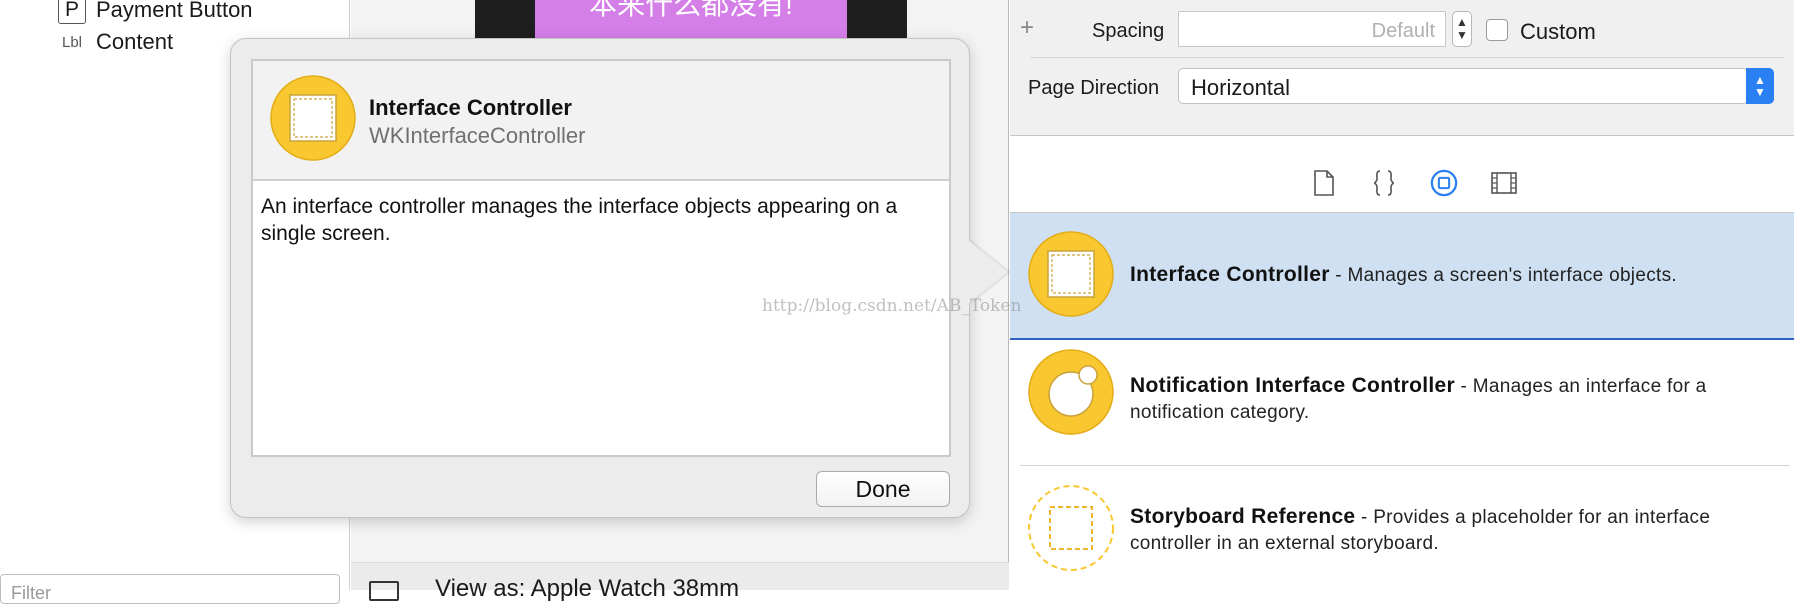  Describe the element at coordinates (1243, 516) in the screenshot. I see `library-item-title: Storyboard Reference` at that location.